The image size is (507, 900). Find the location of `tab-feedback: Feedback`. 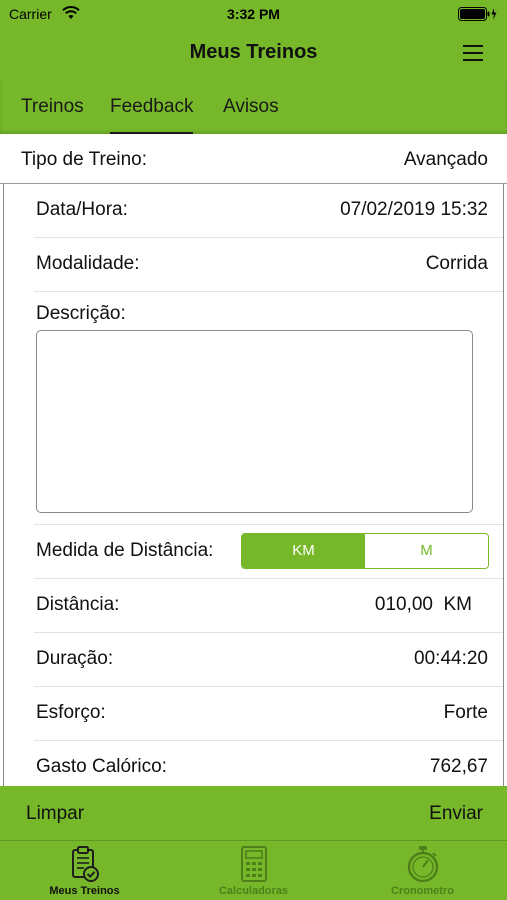

tab-feedback: Feedback is located at coordinates (152, 115).